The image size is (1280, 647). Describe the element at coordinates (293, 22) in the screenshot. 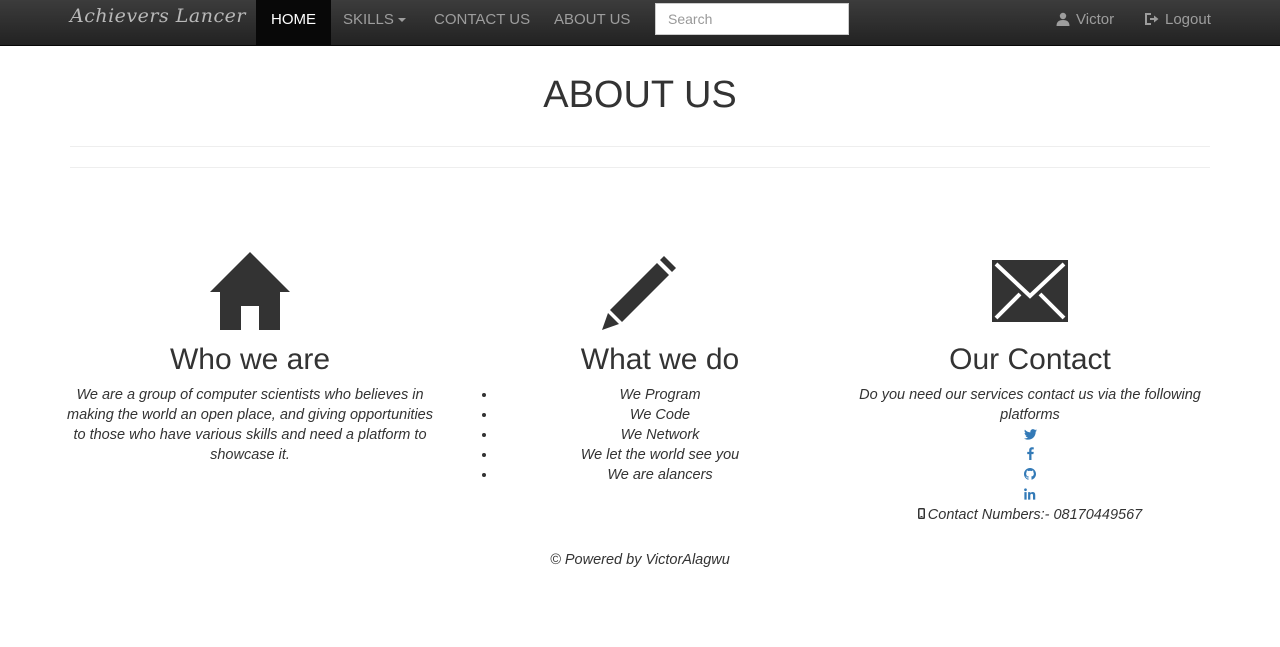

I see `nav-home: HOME` at that location.